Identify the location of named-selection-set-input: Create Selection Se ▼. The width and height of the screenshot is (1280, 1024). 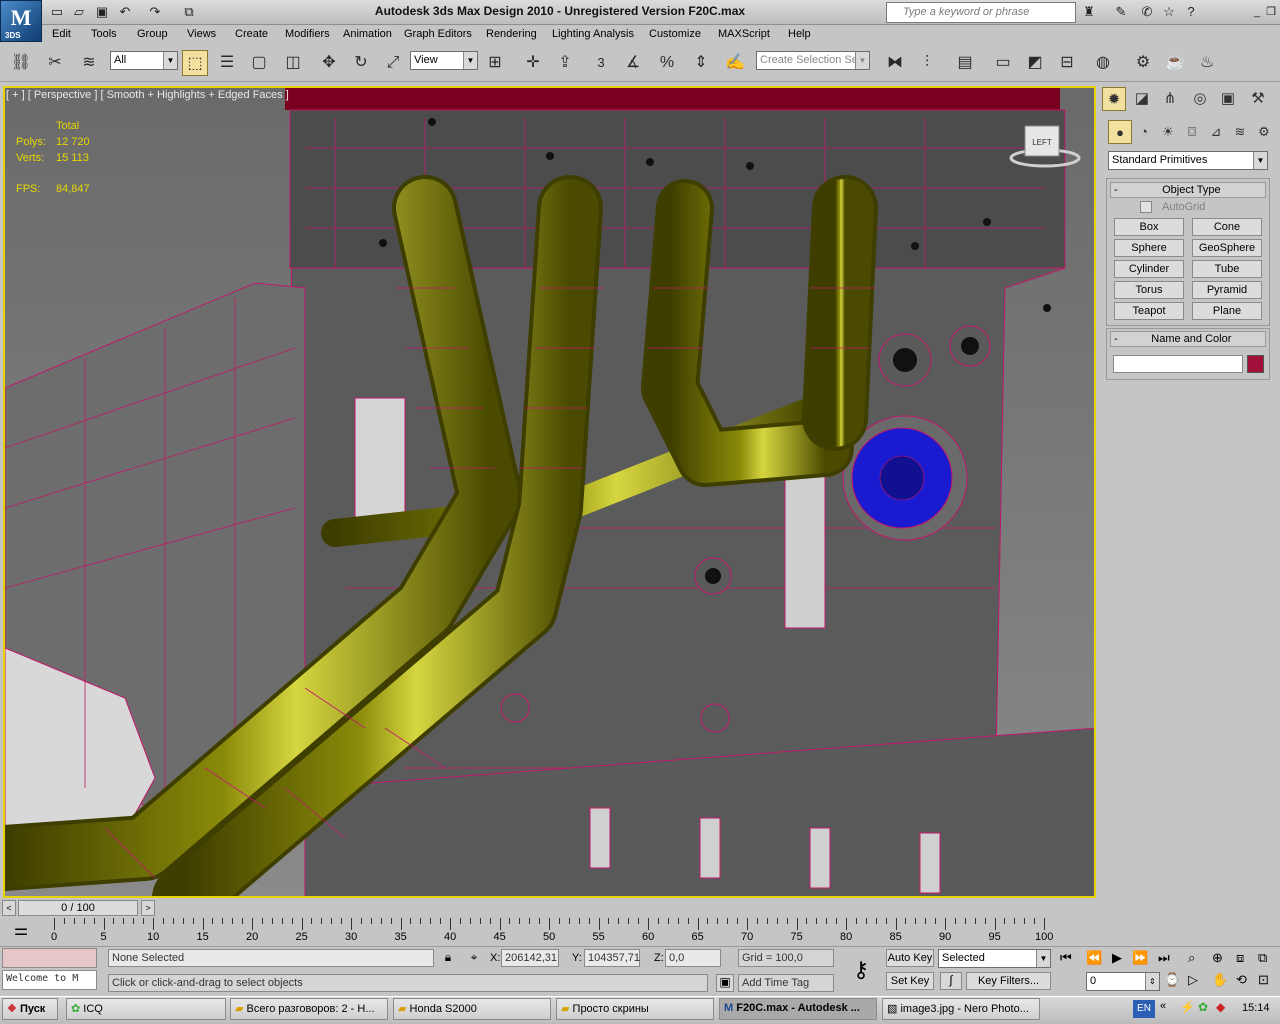
(813, 60).